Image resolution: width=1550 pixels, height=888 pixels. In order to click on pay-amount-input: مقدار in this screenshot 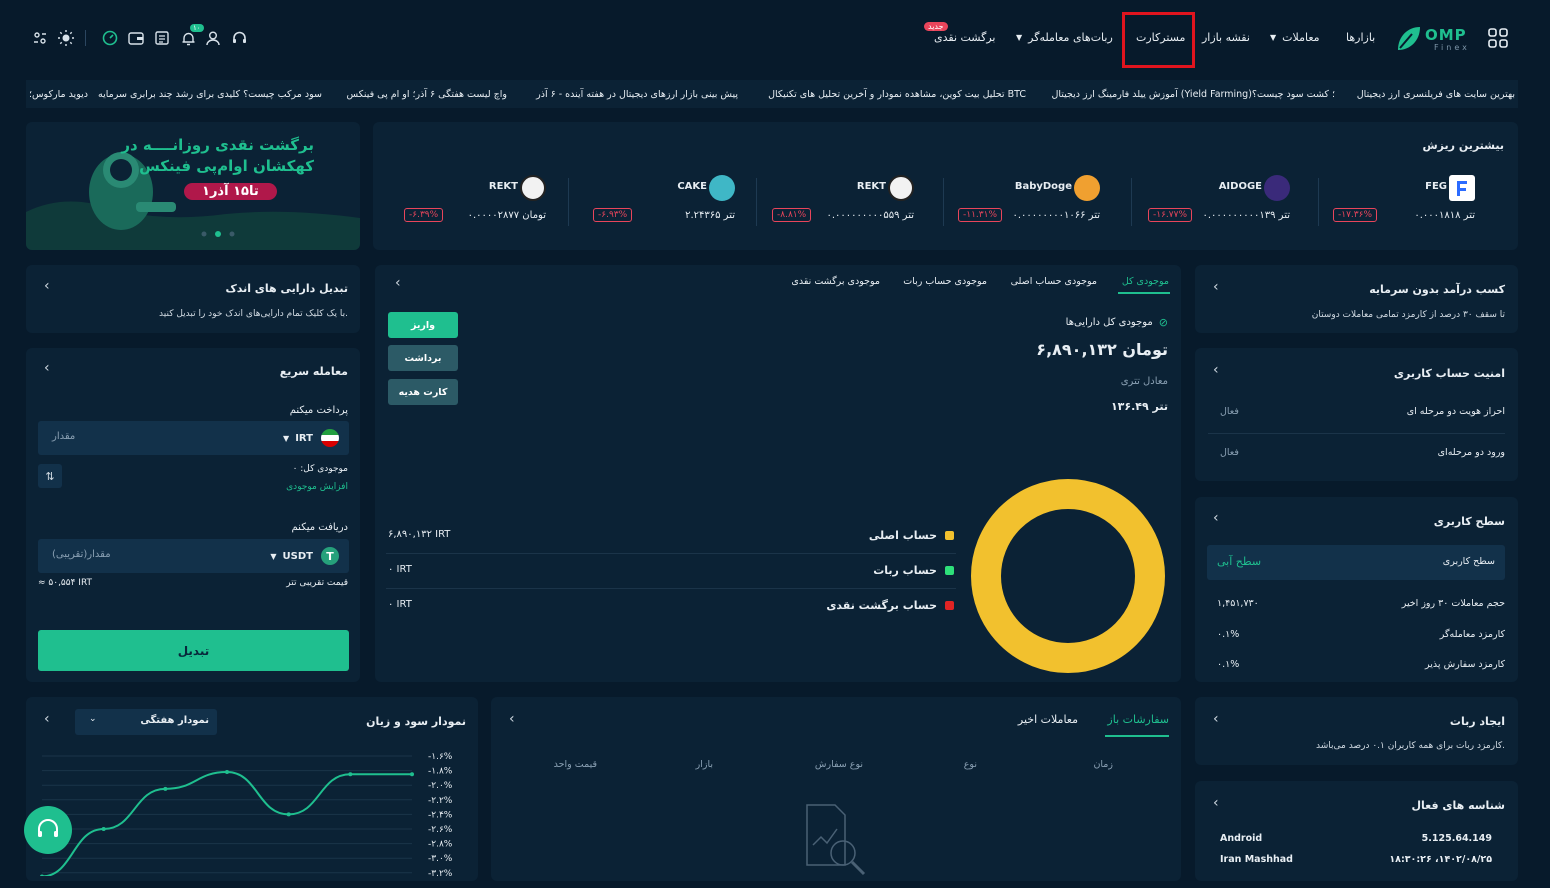, I will do `click(63, 436)`.